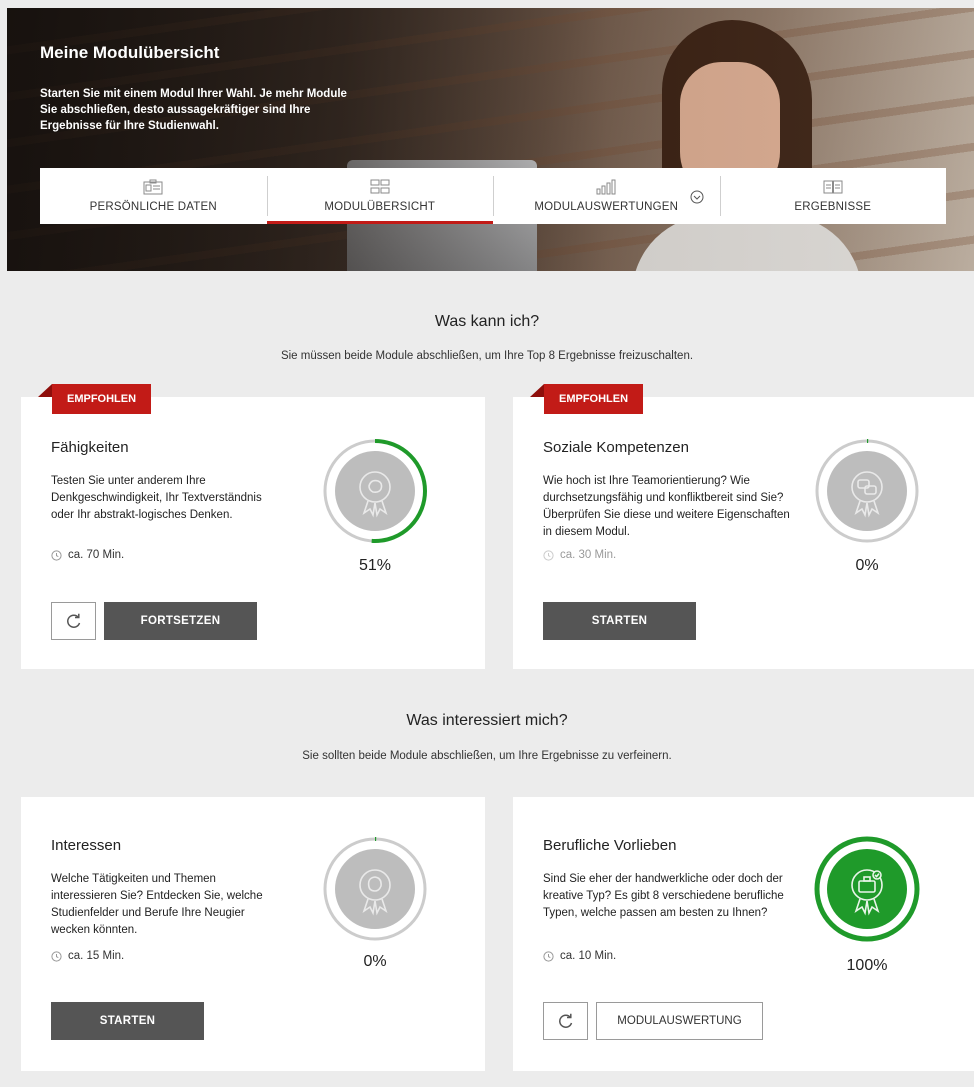 The height and width of the screenshot is (1087, 974). Describe the element at coordinates (833, 207) in the screenshot. I see `tab-label: ERGEBNISSE` at that location.